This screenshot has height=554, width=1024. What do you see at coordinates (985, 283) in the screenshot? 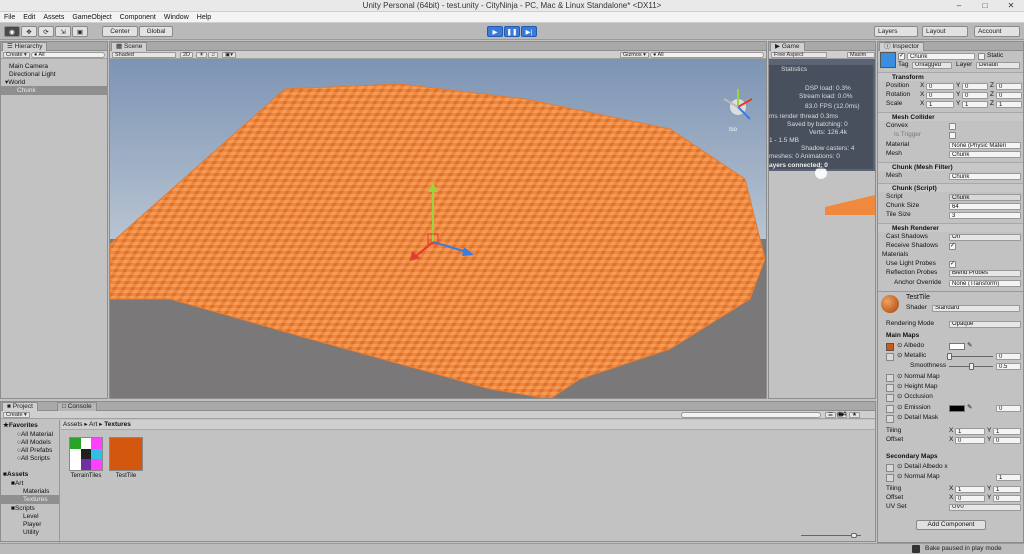
I see `anchor-override-field: None (Transform)` at bounding box center [985, 283].